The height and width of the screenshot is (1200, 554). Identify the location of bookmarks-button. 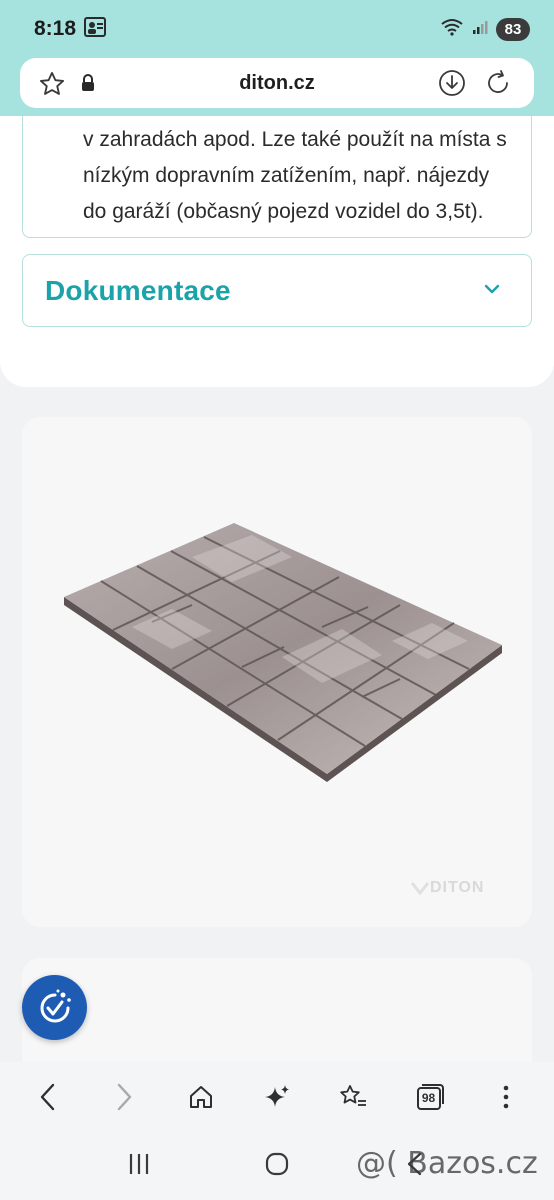
(353, 1097).